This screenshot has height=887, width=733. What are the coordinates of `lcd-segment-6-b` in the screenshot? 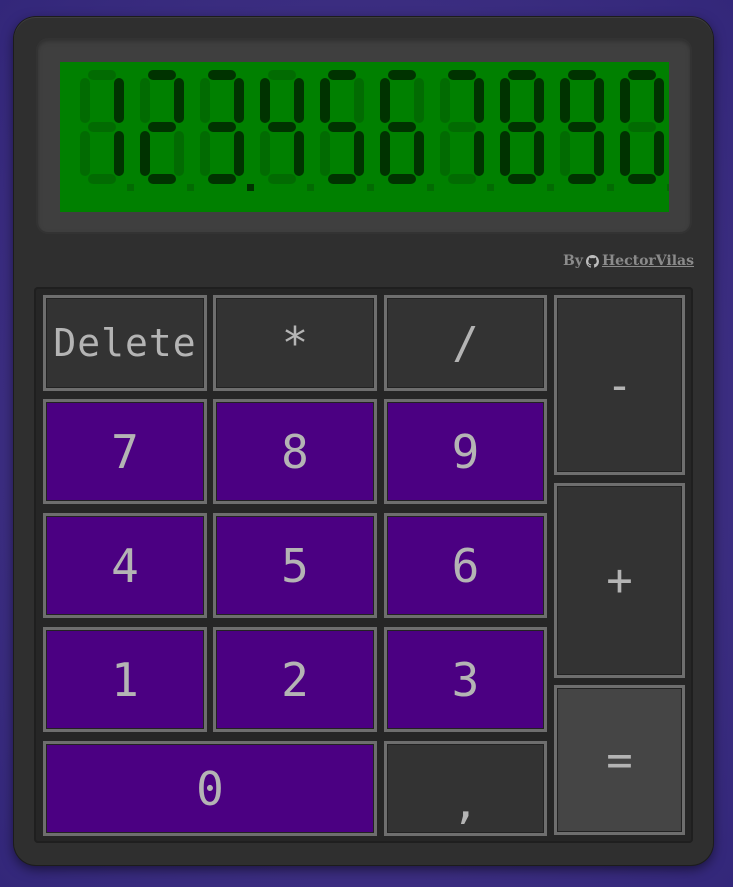 It's located at (419, 100).